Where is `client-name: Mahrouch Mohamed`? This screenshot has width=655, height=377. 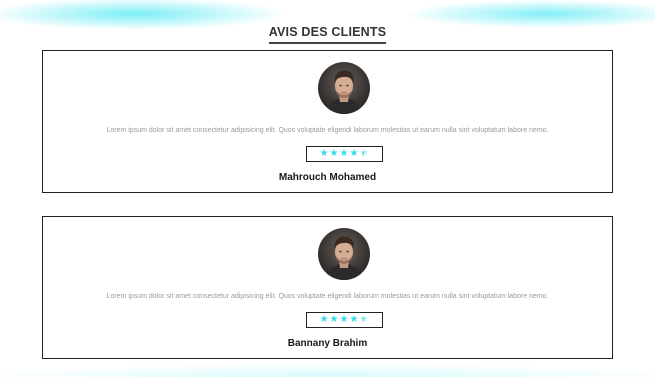 client-name: Mahrouch Mohamed is located at coordinates (327, 177).